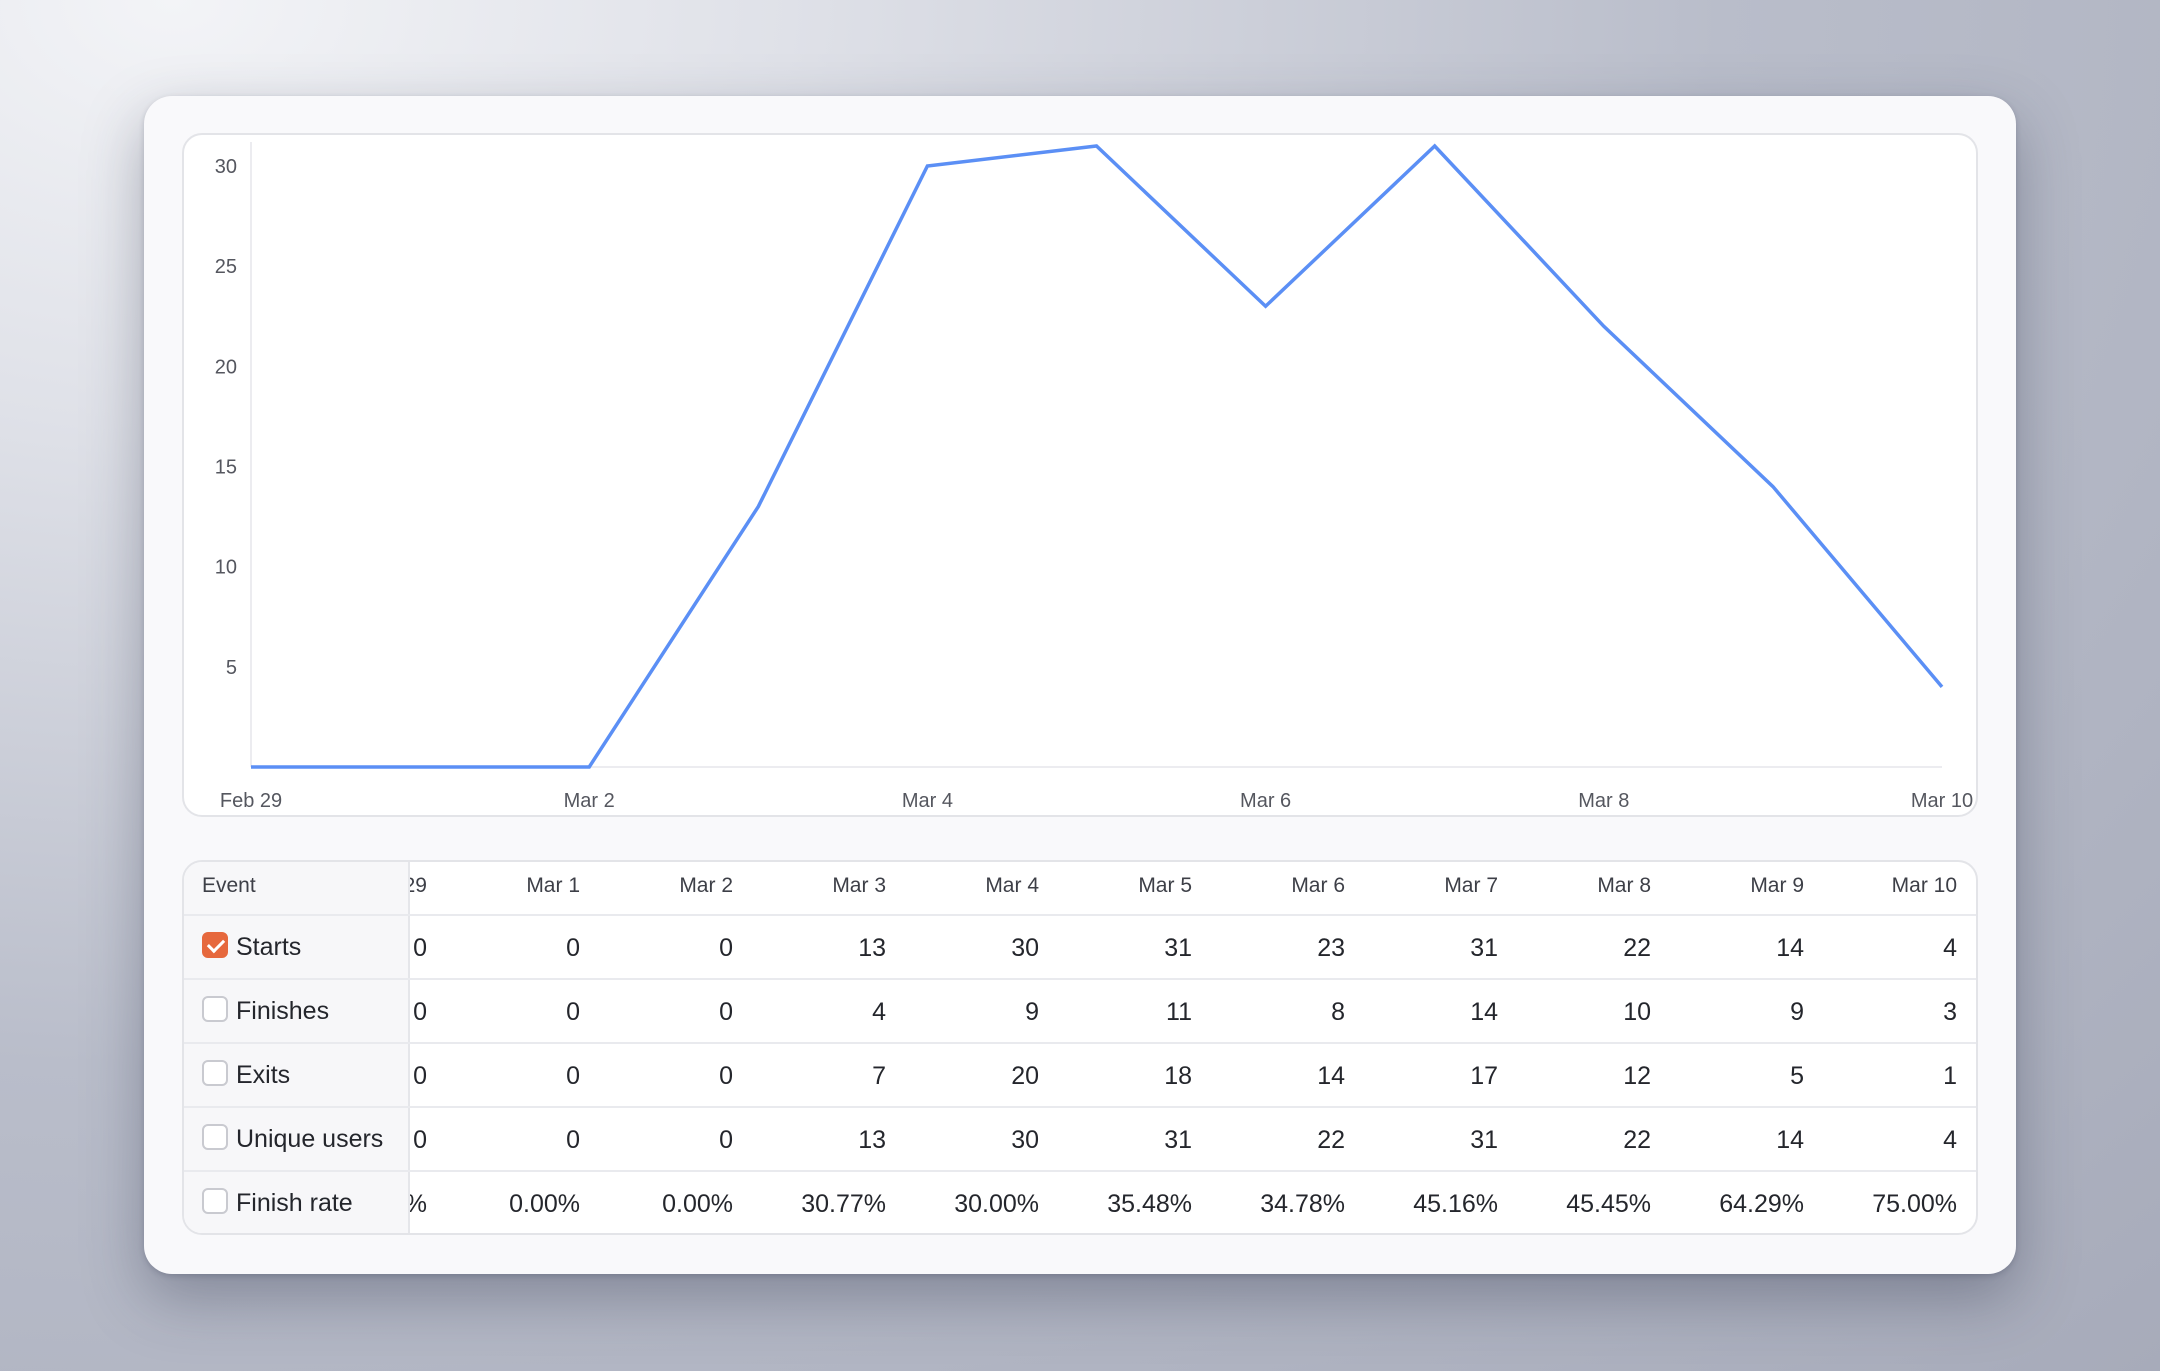  What do you see at coordinates (226, 167) in the screenshot?
I see `y-tick-label: 30` at bounding box center [226, 167].